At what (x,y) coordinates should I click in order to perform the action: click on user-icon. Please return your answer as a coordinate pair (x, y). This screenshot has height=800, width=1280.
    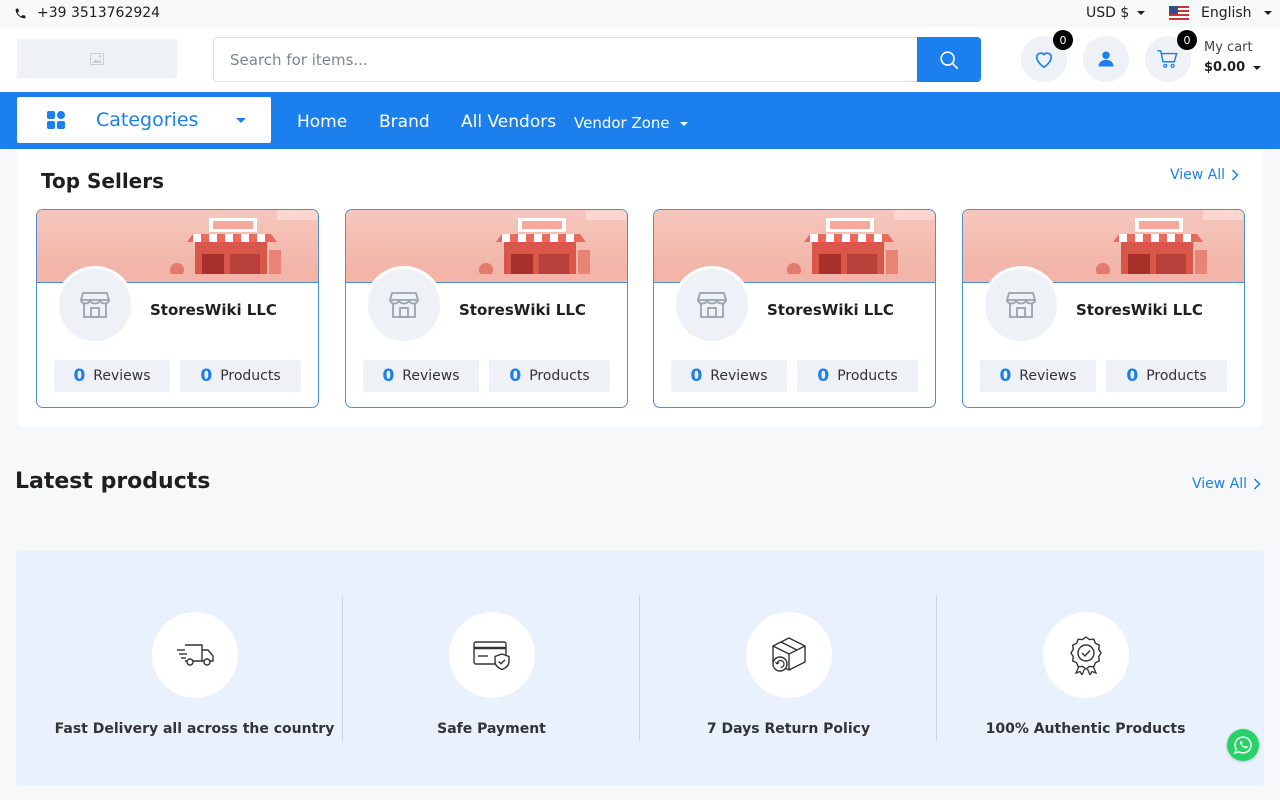
    Looking at the image, I should click on (1106, 59).